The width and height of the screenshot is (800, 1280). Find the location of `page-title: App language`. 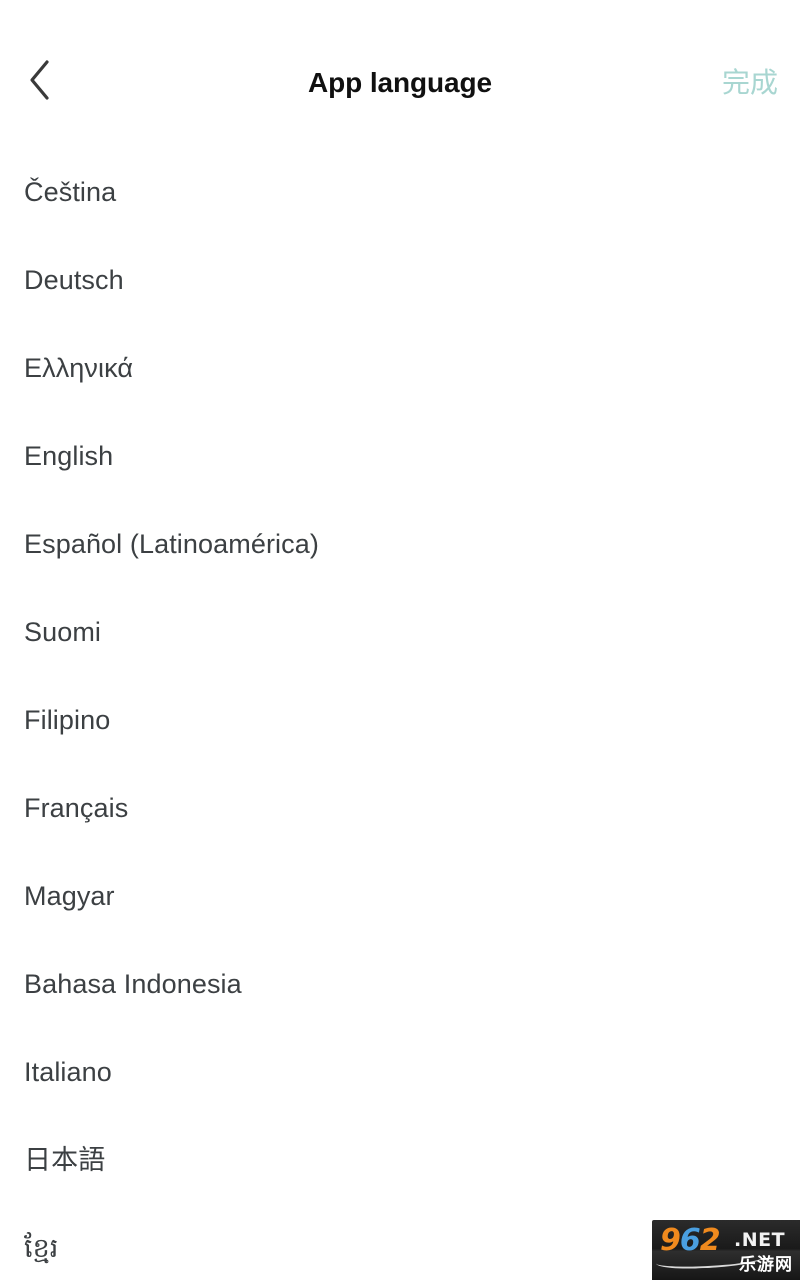

page-title: App language is located at coordinates (400, 82).